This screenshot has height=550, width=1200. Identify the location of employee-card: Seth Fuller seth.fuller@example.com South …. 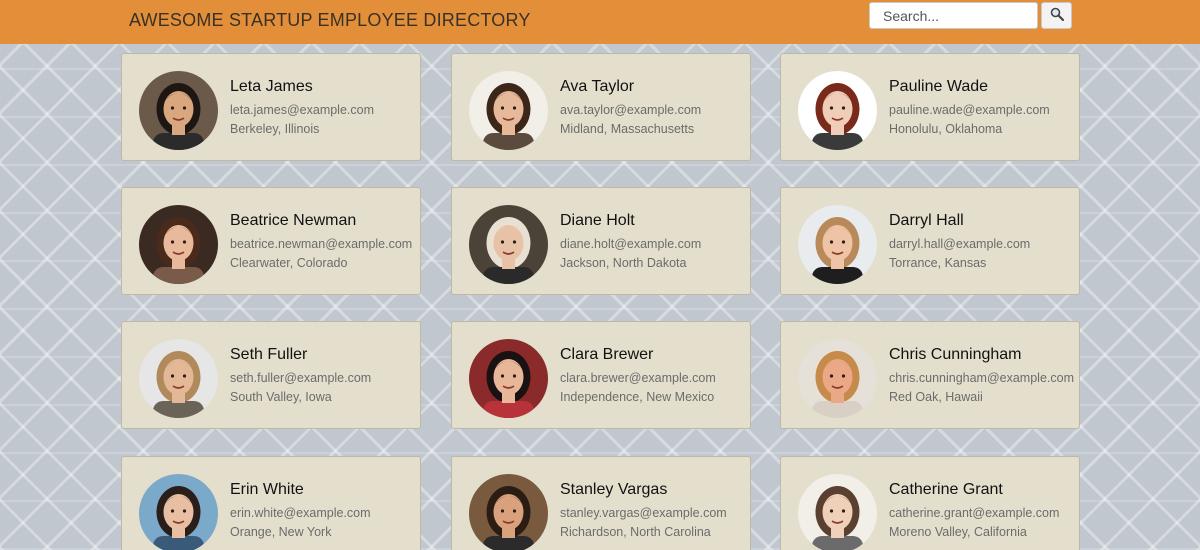
(271, 375).